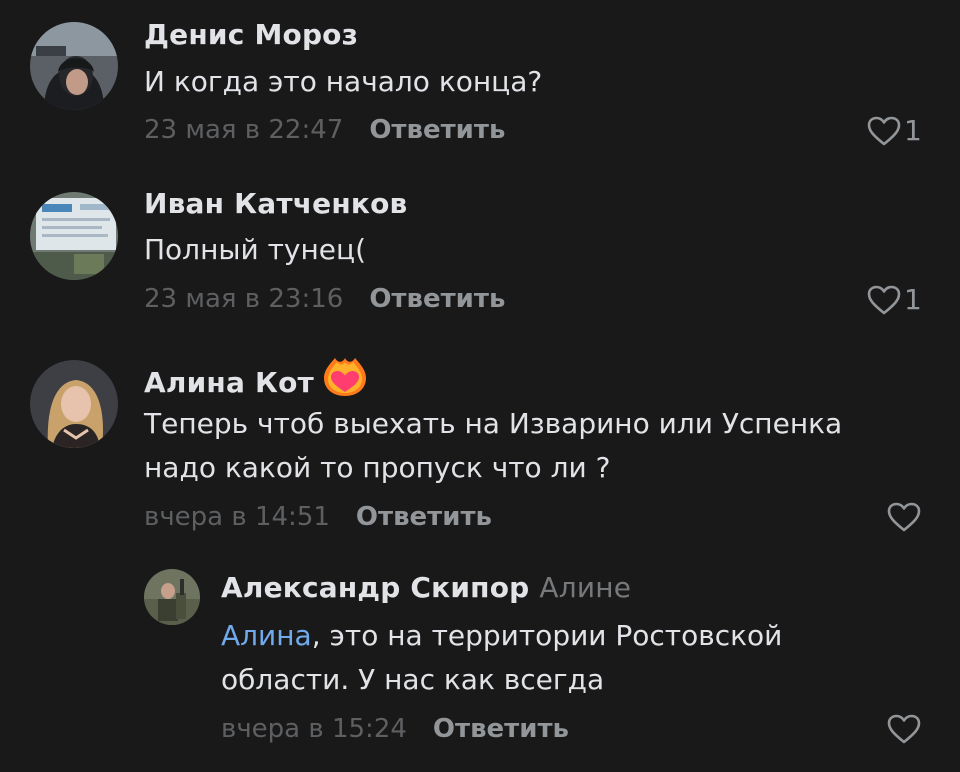 This screenshot has width=960, height=772. What do you see at coordinates (547, 635) in the screenshot?
I see `reply-text-fragment: , это на территории Ростовской` at bounding box center [547, 635].